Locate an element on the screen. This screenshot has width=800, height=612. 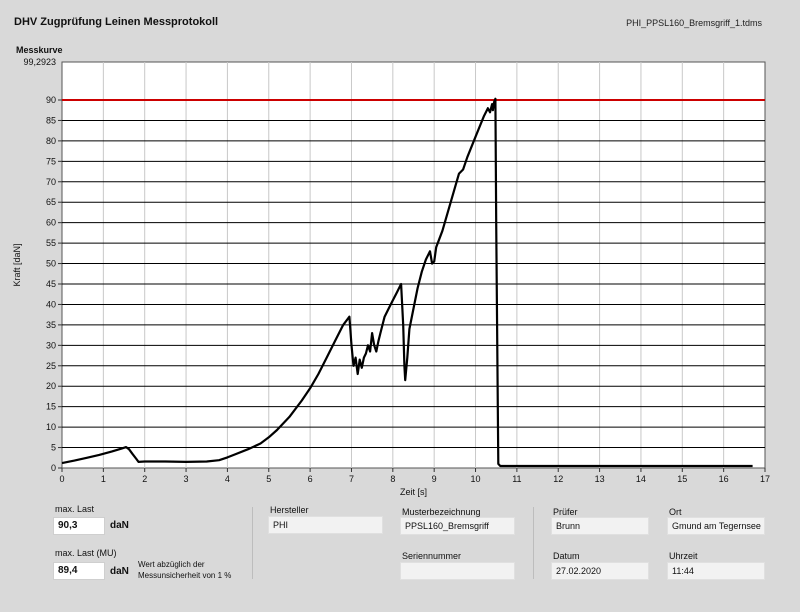
uncertainty-note-line1: Wert abzüglich der is located at coordinates (171, 564).